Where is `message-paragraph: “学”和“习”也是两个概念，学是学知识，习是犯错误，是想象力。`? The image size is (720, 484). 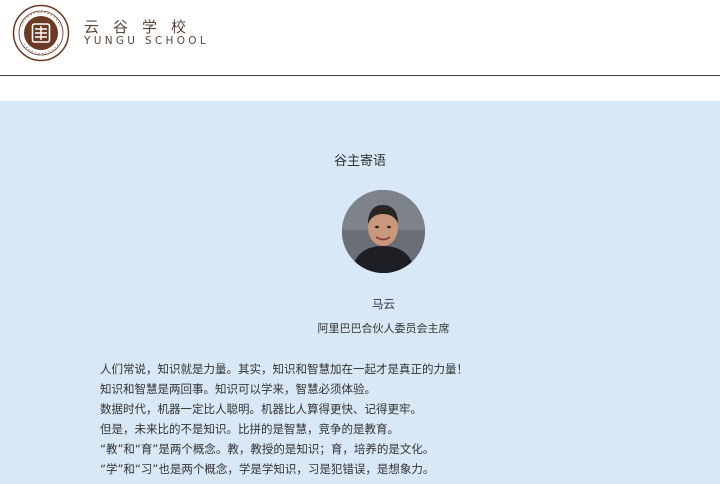
message-paragraph: “学”和“习”也是两个概念，学是学知识，习是犯错误，是想象力。 is located at coordinates (267, 469).